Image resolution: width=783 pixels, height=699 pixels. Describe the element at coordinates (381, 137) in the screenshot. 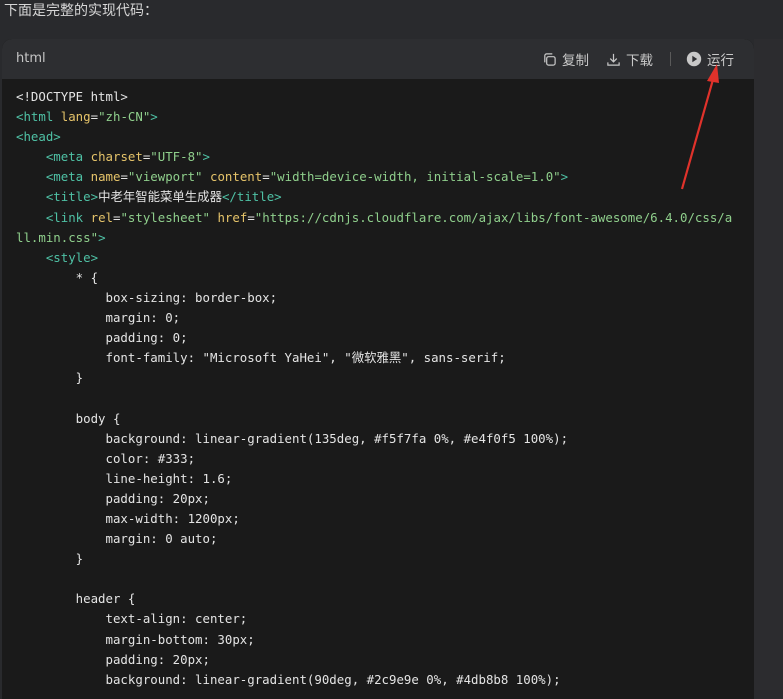

I see `code-line: <head>` at that location.